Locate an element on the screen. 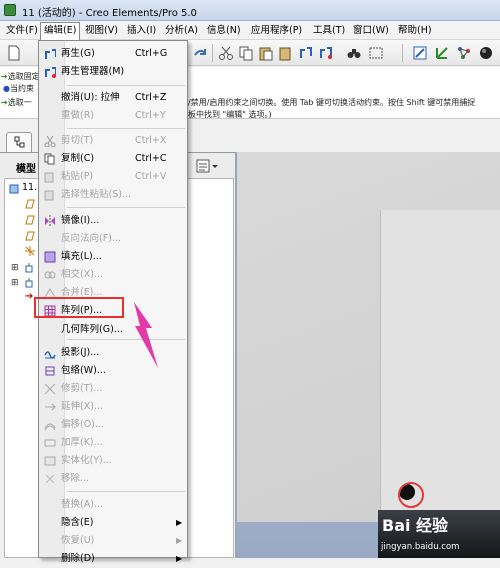 The width and height of the screenshot is (500, 568). copy-icon is located at coordinates (246, 53).